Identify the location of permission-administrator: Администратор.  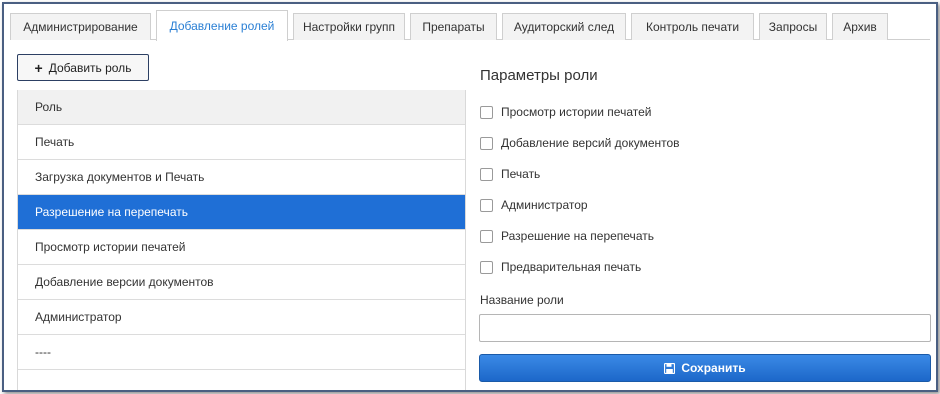
(534, 205).